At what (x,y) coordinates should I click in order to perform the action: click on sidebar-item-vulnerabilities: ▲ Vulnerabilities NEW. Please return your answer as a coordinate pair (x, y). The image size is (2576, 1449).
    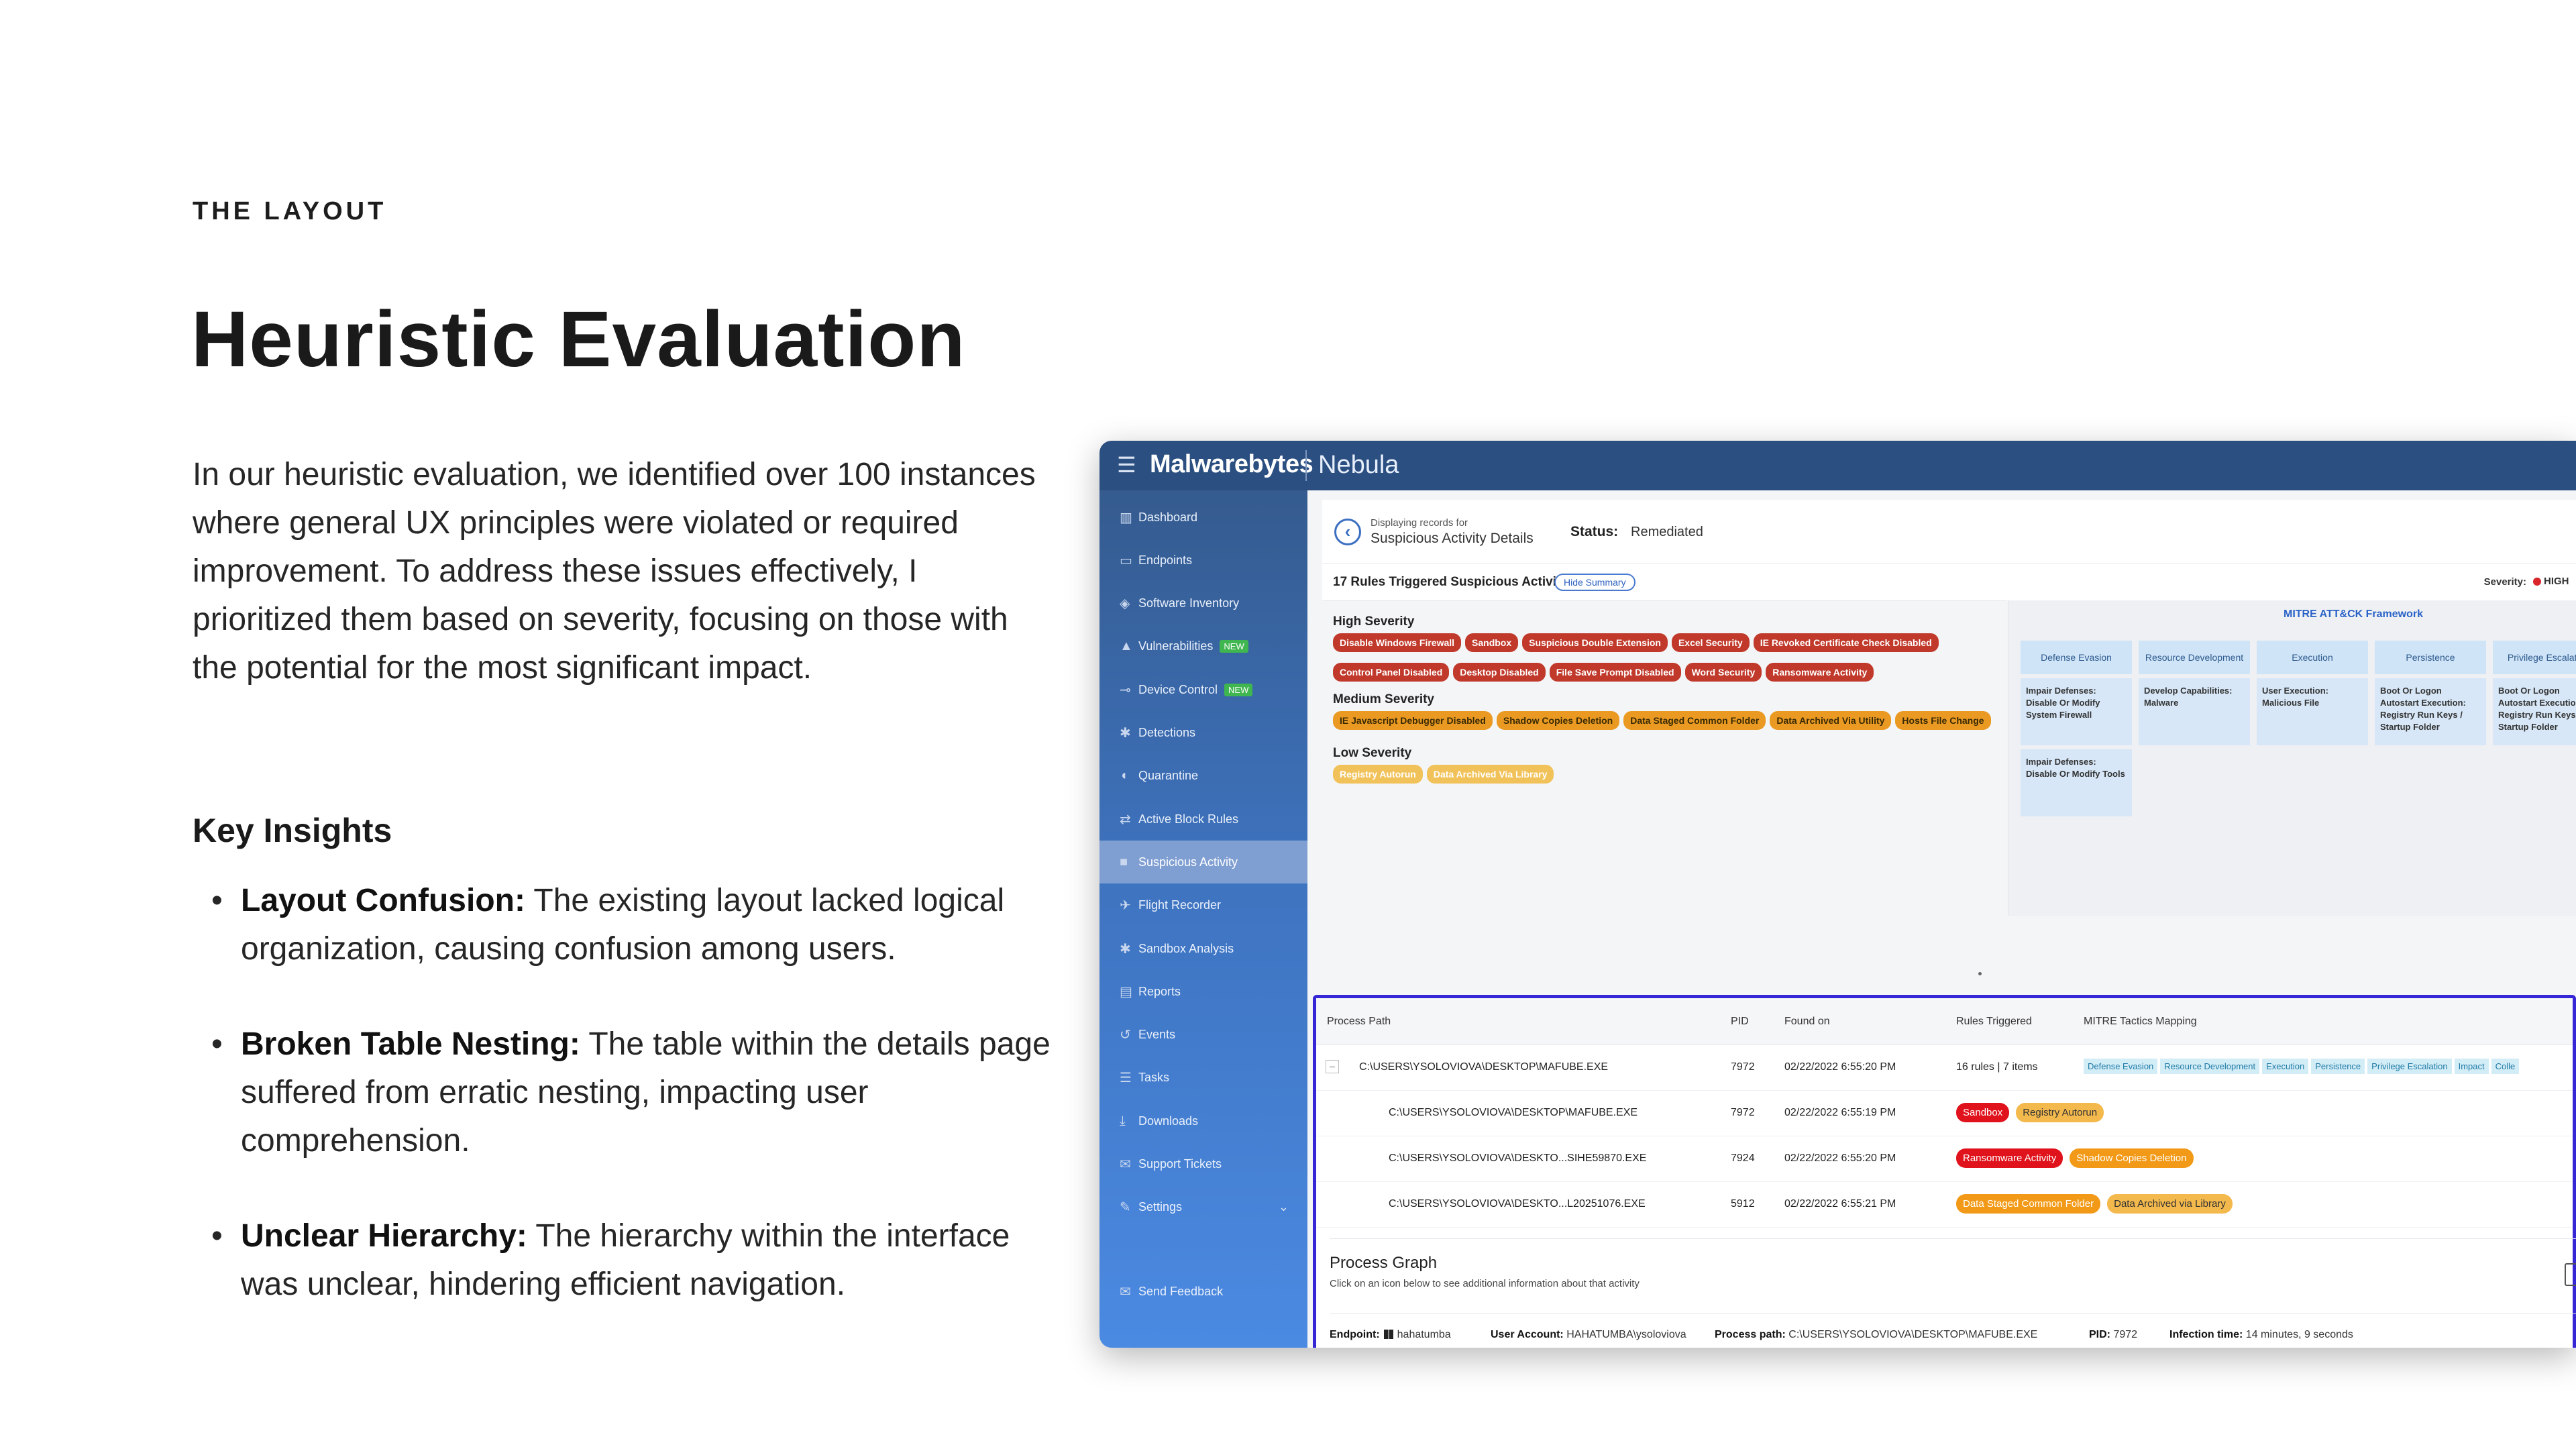
    Looking at the image, I should click on (1203, 646).